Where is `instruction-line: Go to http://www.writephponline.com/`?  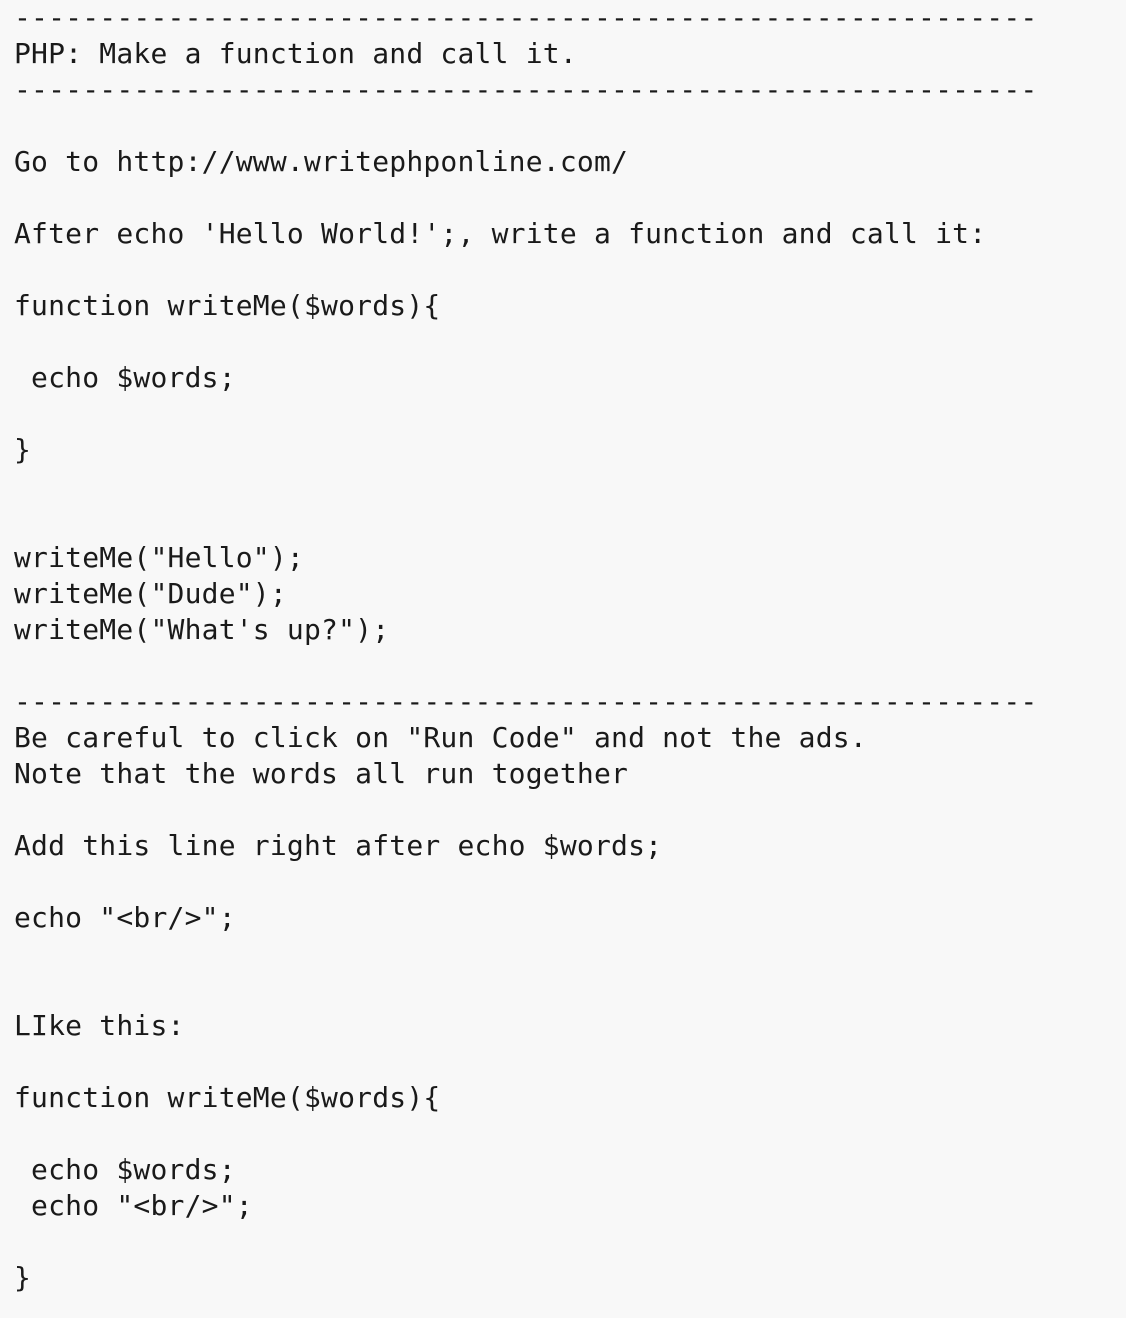 instruction-line: Go to http://www.writephponline.com/ is located at coordinates (321, 161).